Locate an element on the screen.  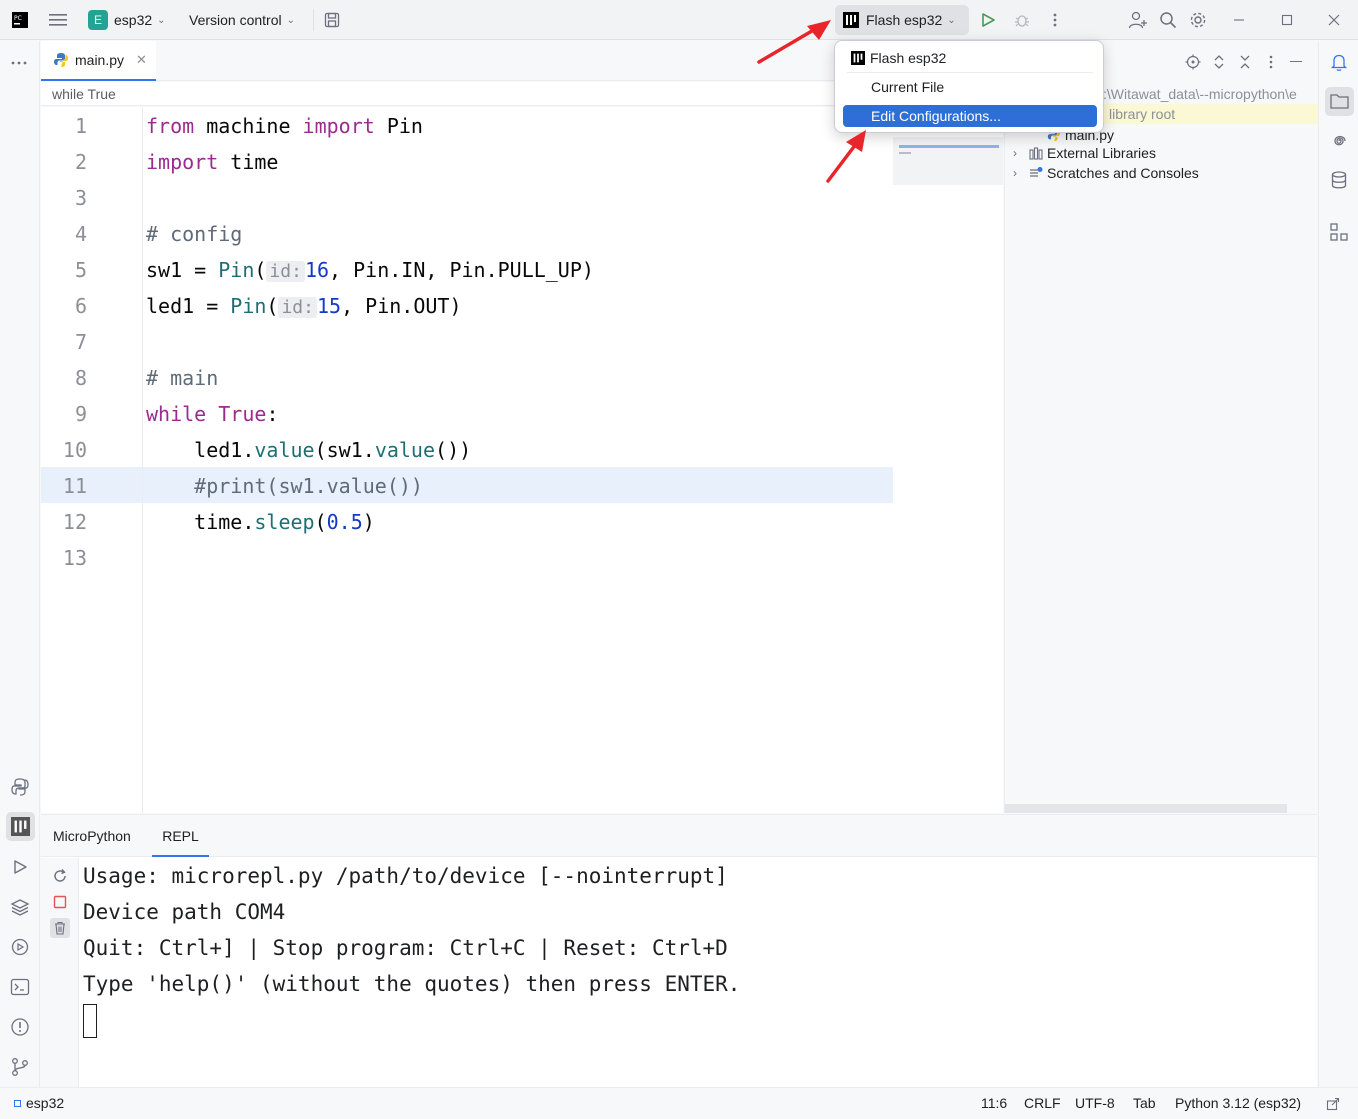
structure-icon is located at coordinates (1339, 232).